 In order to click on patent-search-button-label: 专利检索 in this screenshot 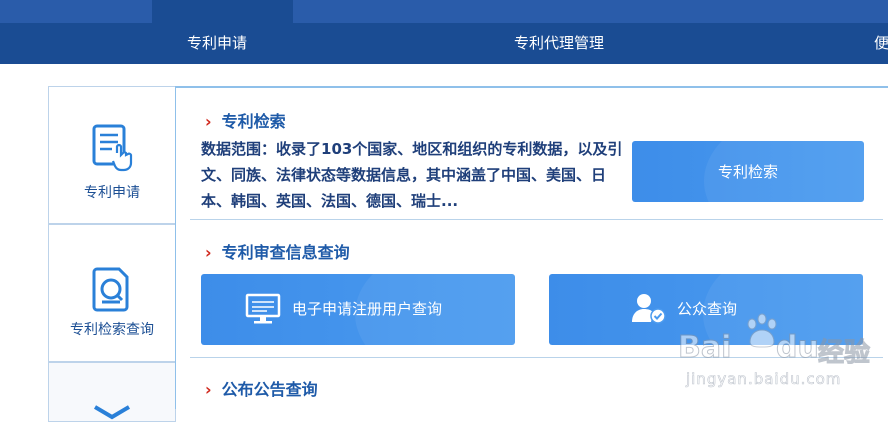, I will do `click(747, 172)`.